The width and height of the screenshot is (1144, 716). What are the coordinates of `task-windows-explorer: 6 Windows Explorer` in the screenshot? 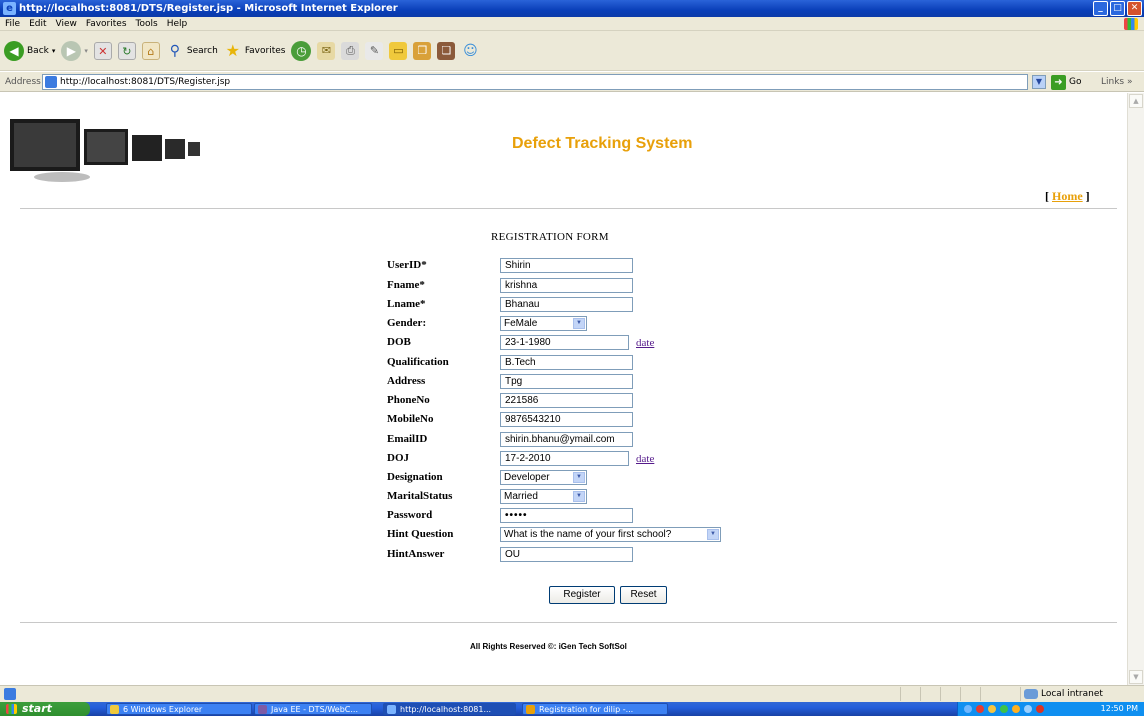 It's located at (179, 709).